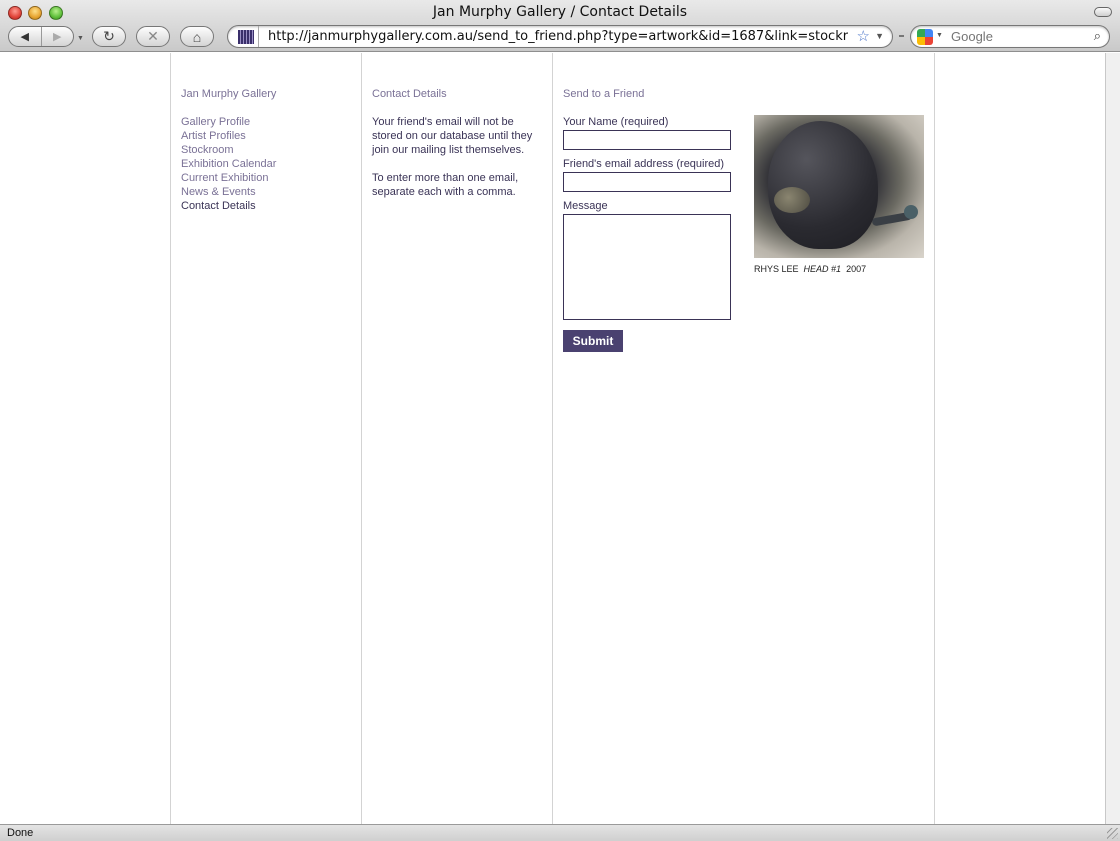 The width and height of the screenshot is (1120, 841). Describe the element at coordinates (863, 36) in the screenshot. I see `bookmark-star-icon: ☆` at that location.